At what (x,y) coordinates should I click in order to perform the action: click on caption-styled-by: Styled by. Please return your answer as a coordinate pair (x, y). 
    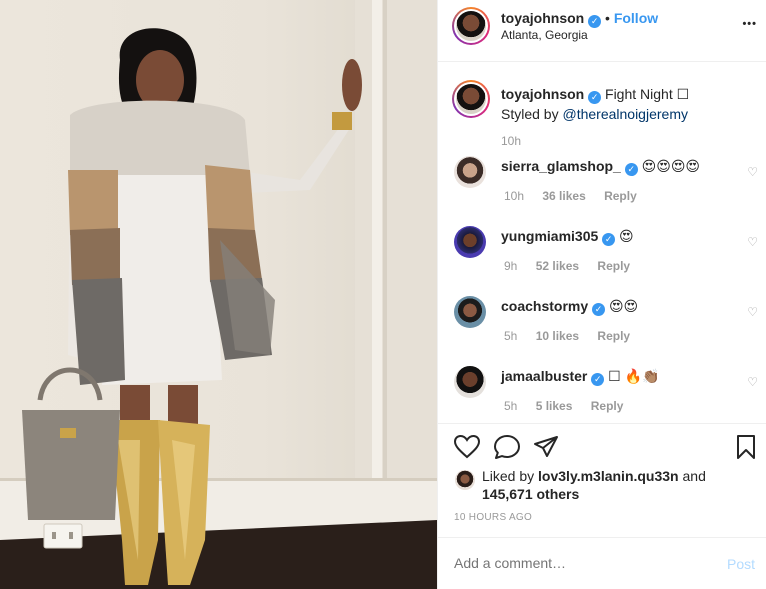
    Looking at the image, I should click on (532, 114).